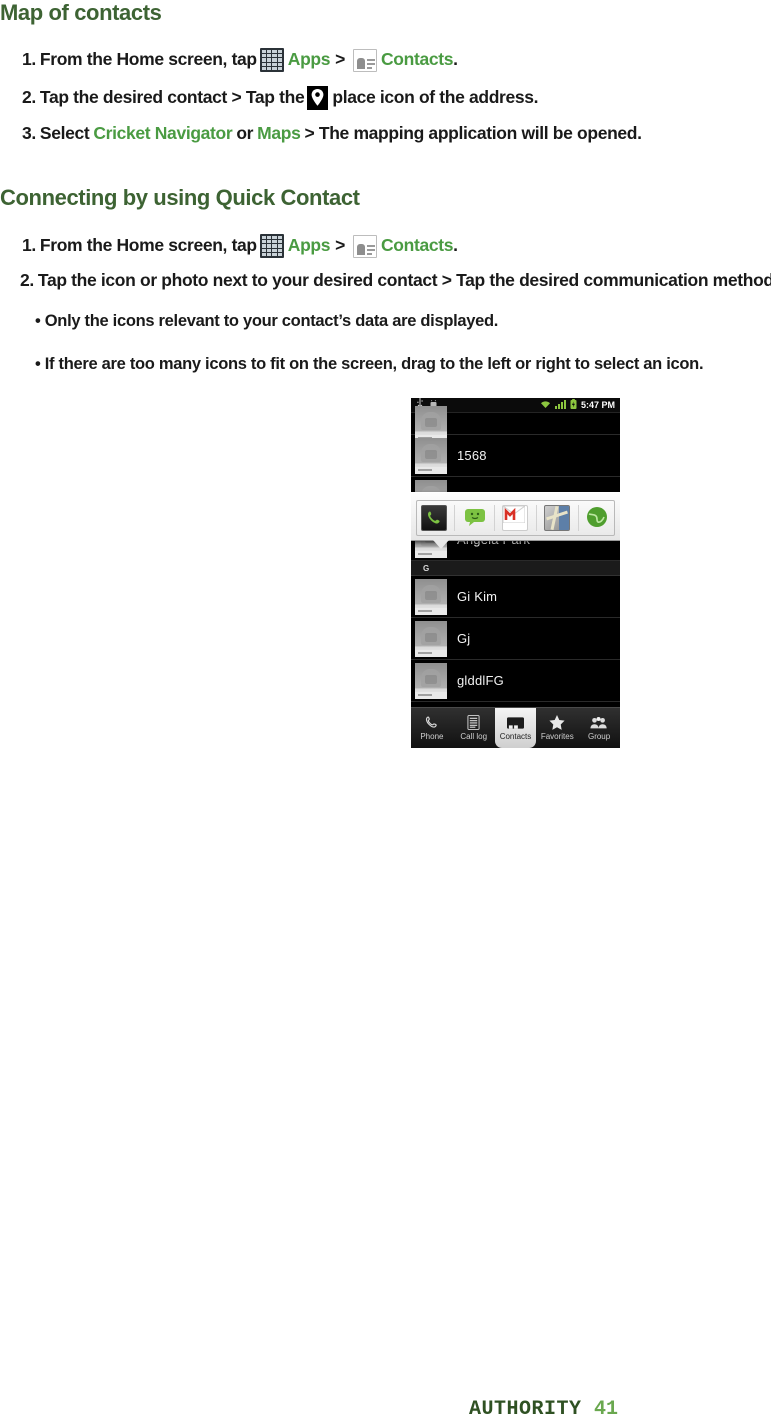 The width and height of the screenshot is (771, 1425). Describe the element at coordinates (163, 133) in the screenshot. I see `cricket-navigator-link: Cricket Navigator` at that location.